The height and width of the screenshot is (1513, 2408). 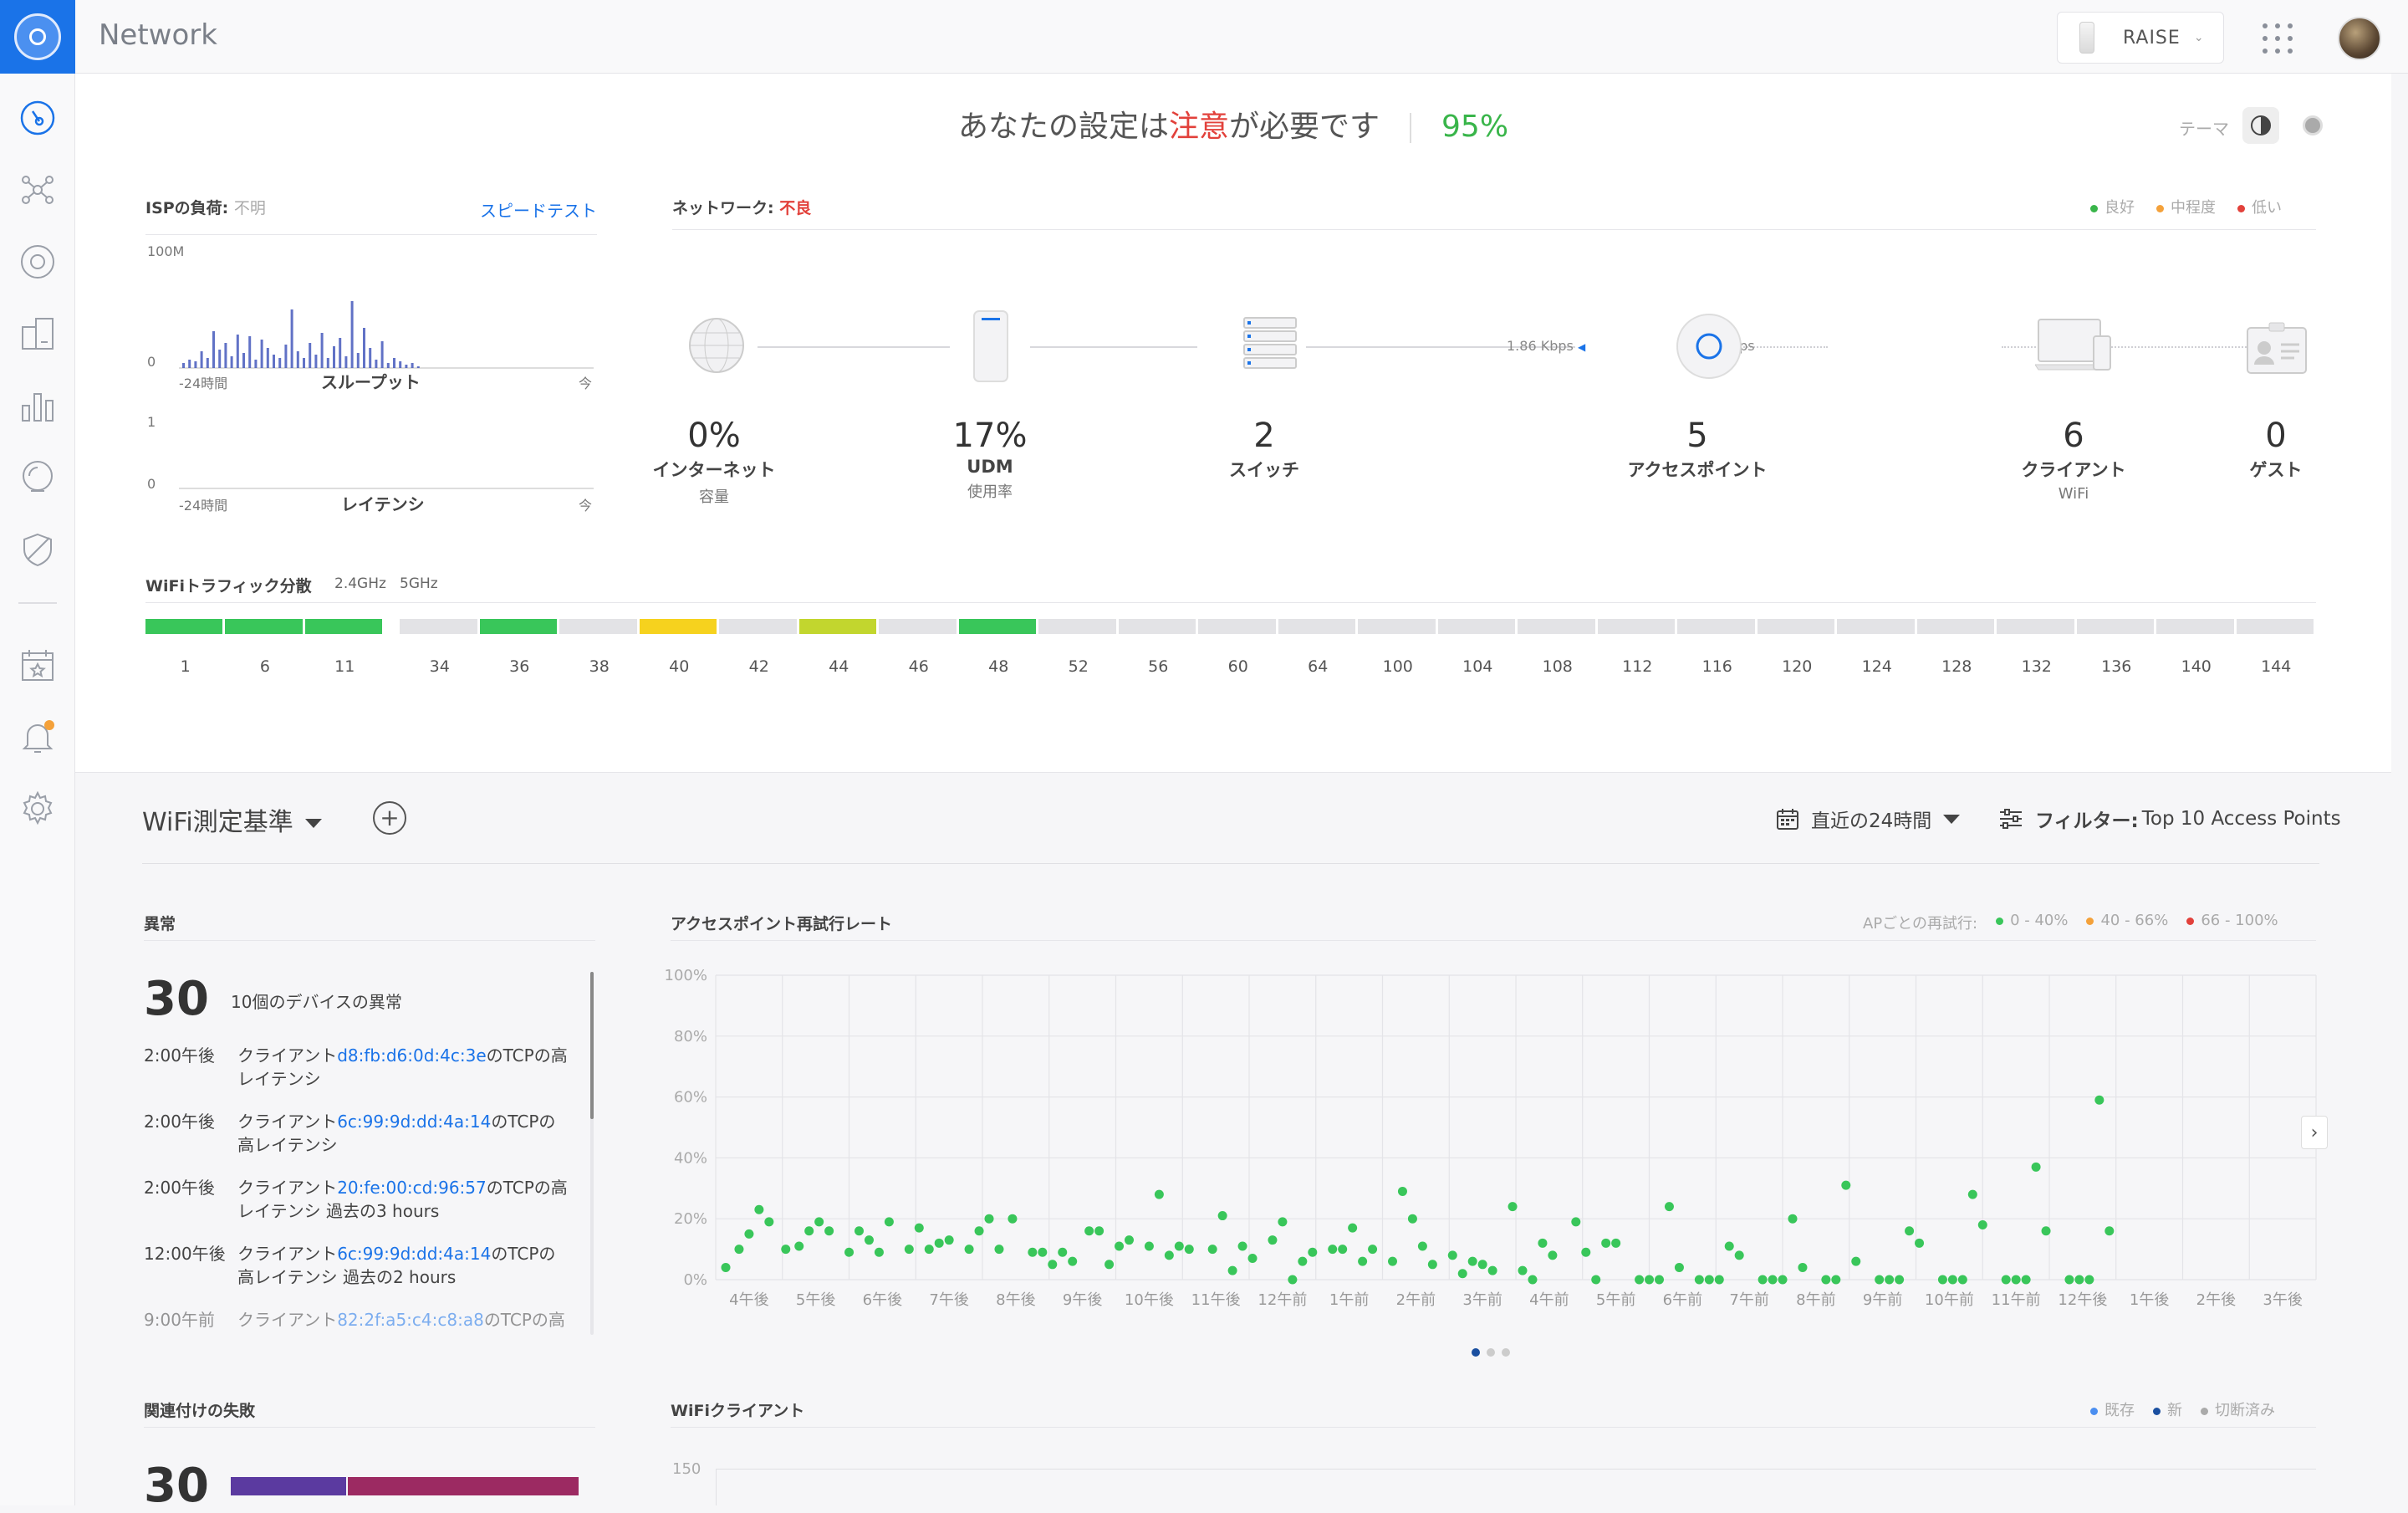 I want to click on wifi-metrics-dropdown: WiFi測定基準, so click(x=232, y=819).